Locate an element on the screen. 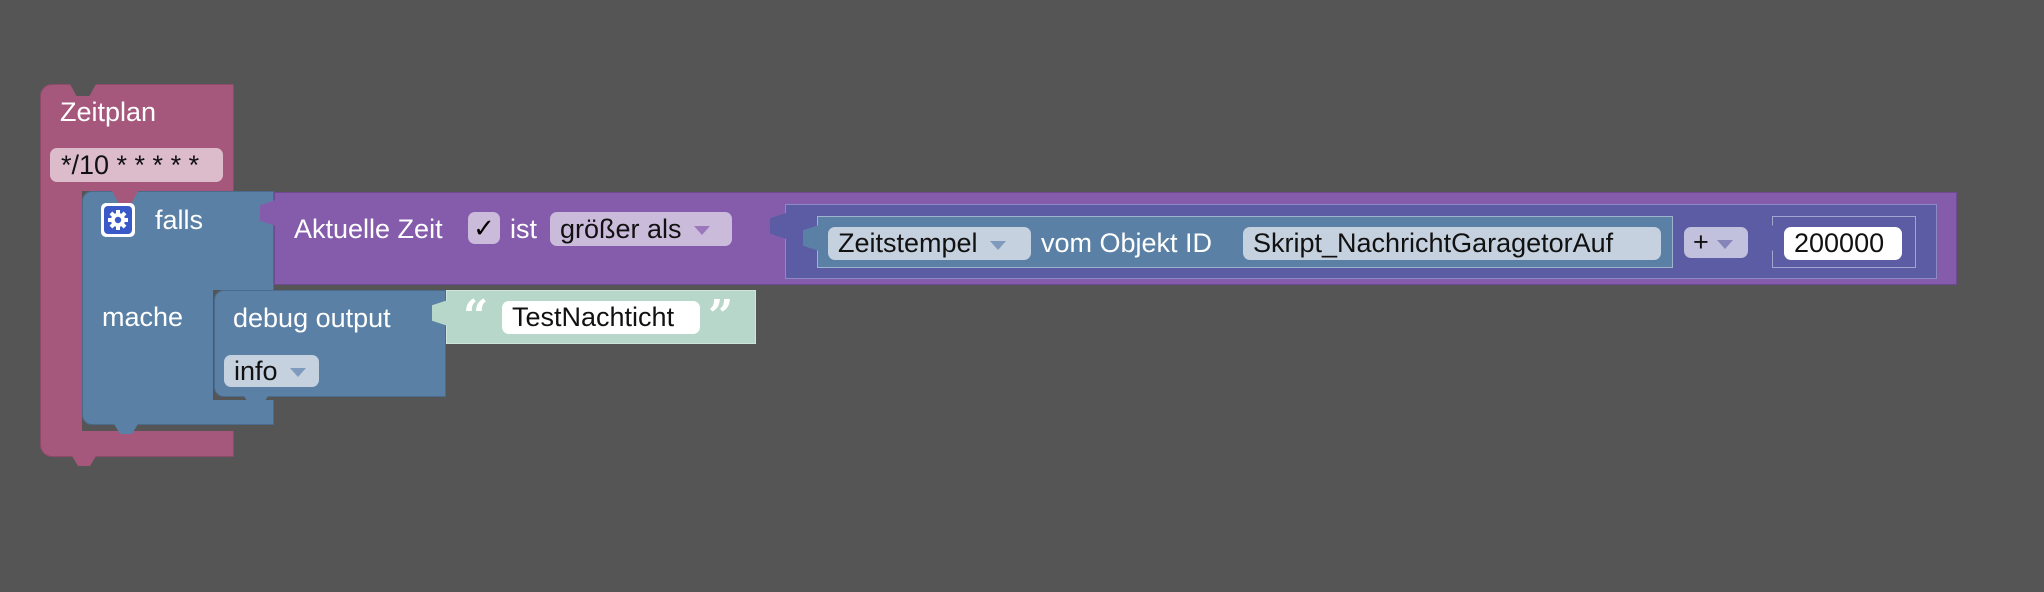 The image size is (2044, 592). ist-label: ist is located at coordinates (523, 229).